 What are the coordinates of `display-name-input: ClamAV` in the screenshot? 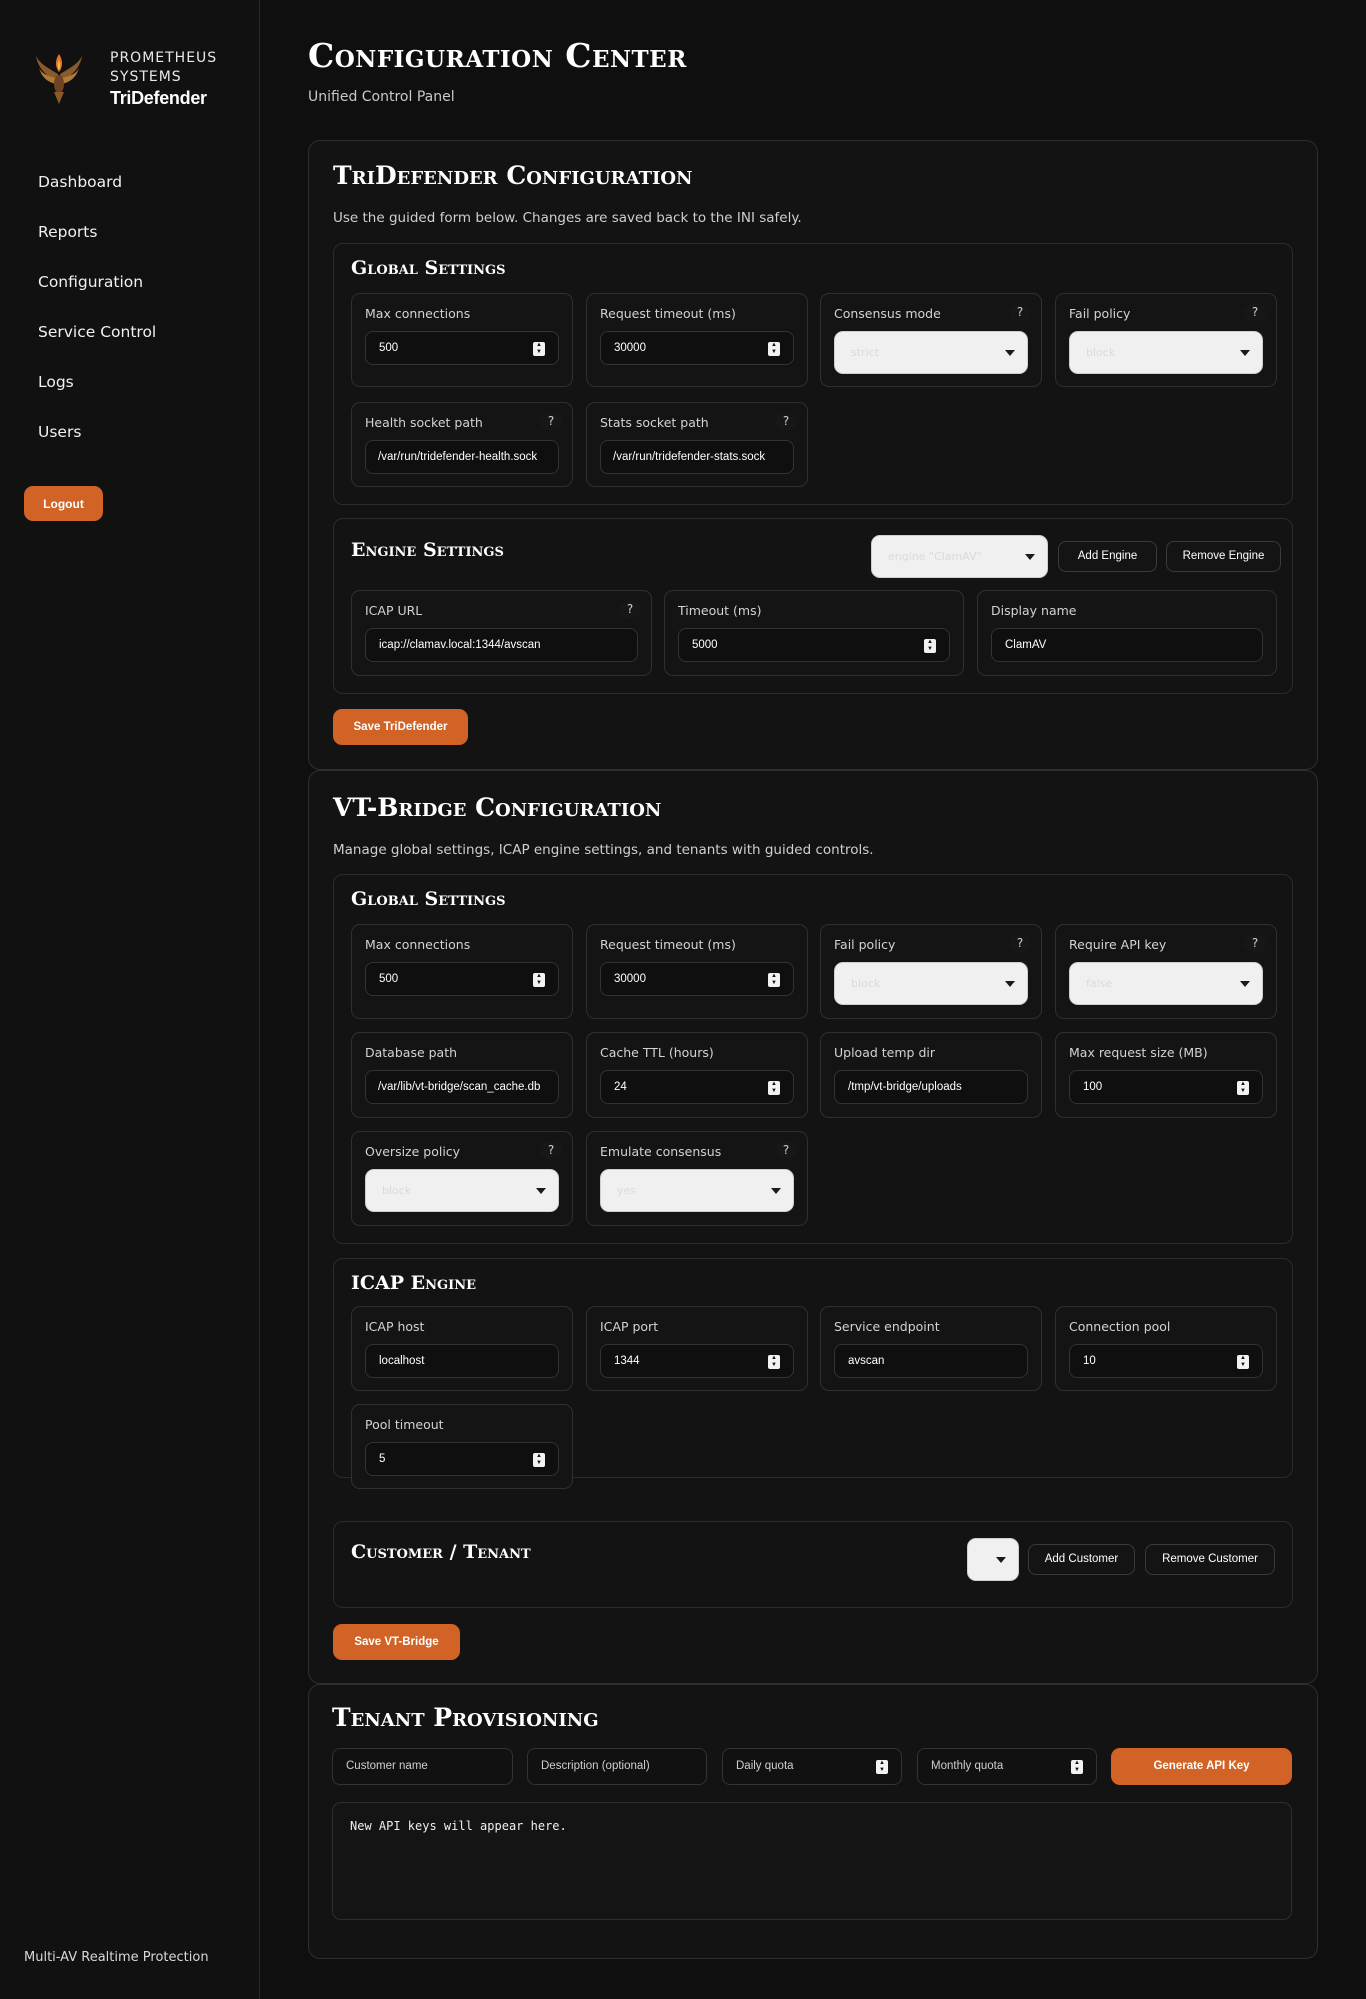 It's located at (1127, 645).